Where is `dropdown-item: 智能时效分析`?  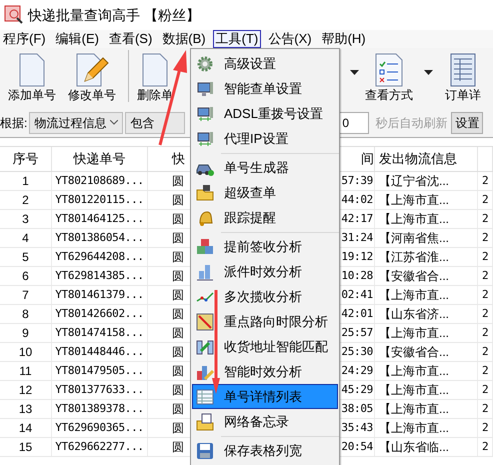
dropdown-item: 智能时效分析 is located at coordinates (265, 371).